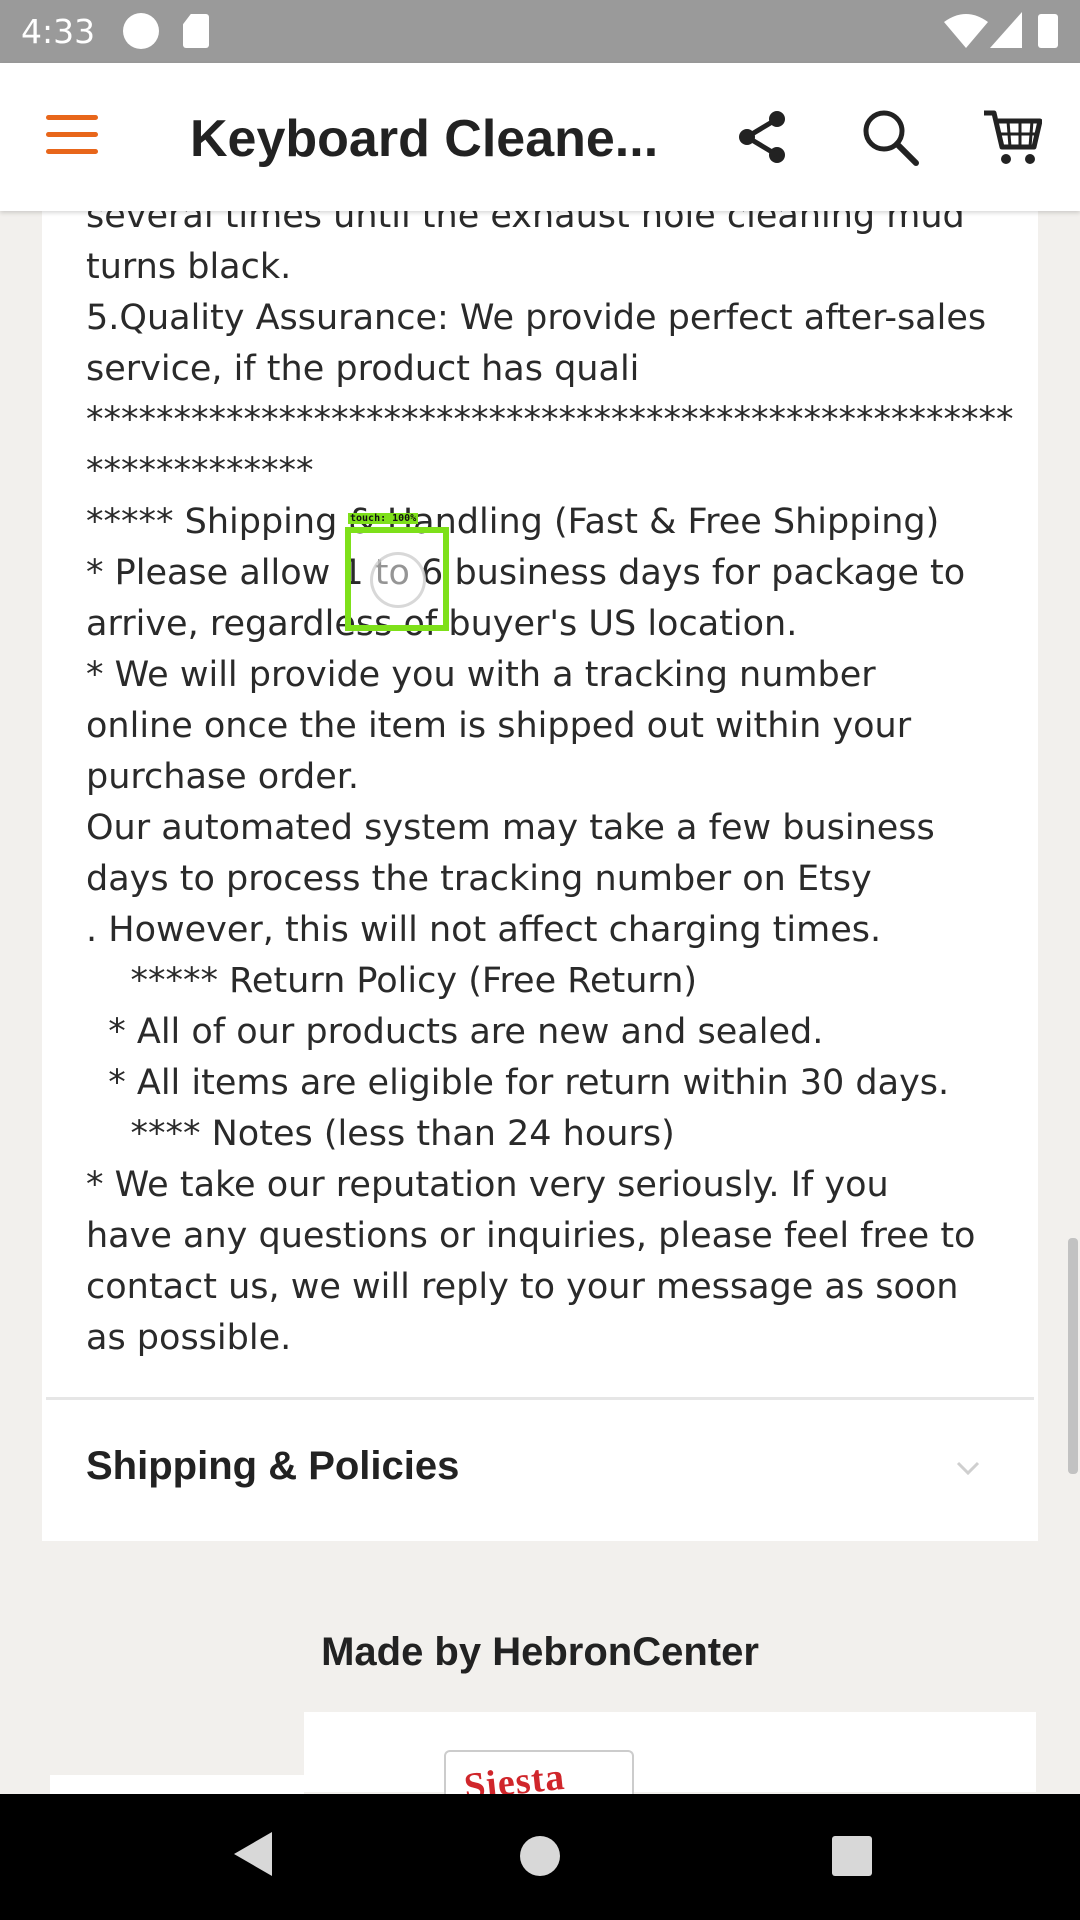 The image size is (1080, 1920). Describe the element at coordinates (1012, 137) in the screenshot. I see `cart-icon` at that location.